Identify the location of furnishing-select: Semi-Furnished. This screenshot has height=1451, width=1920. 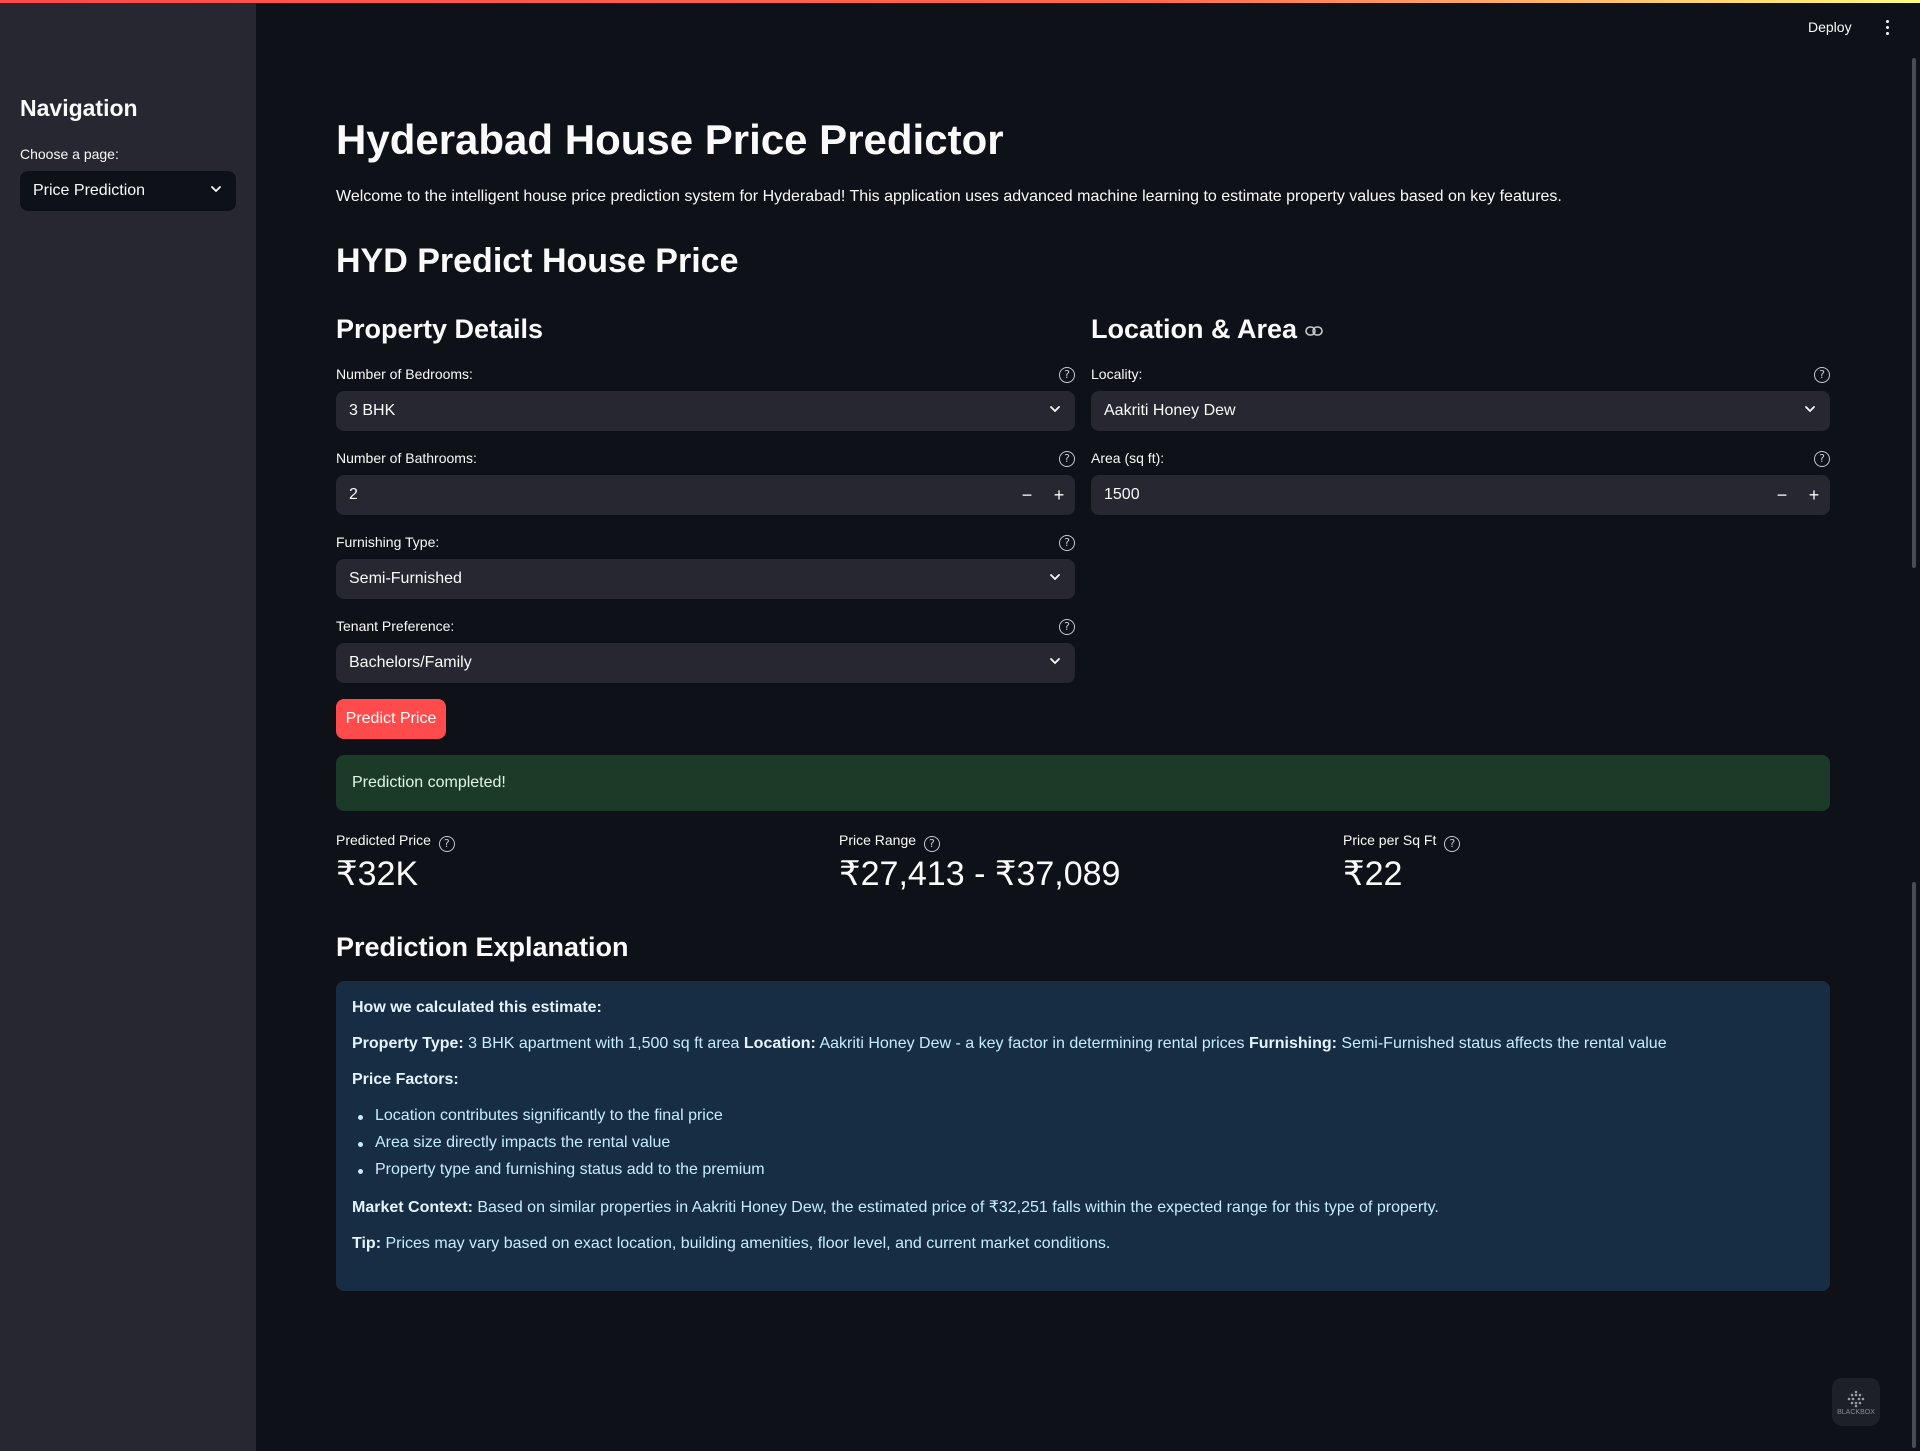
(705, 579).